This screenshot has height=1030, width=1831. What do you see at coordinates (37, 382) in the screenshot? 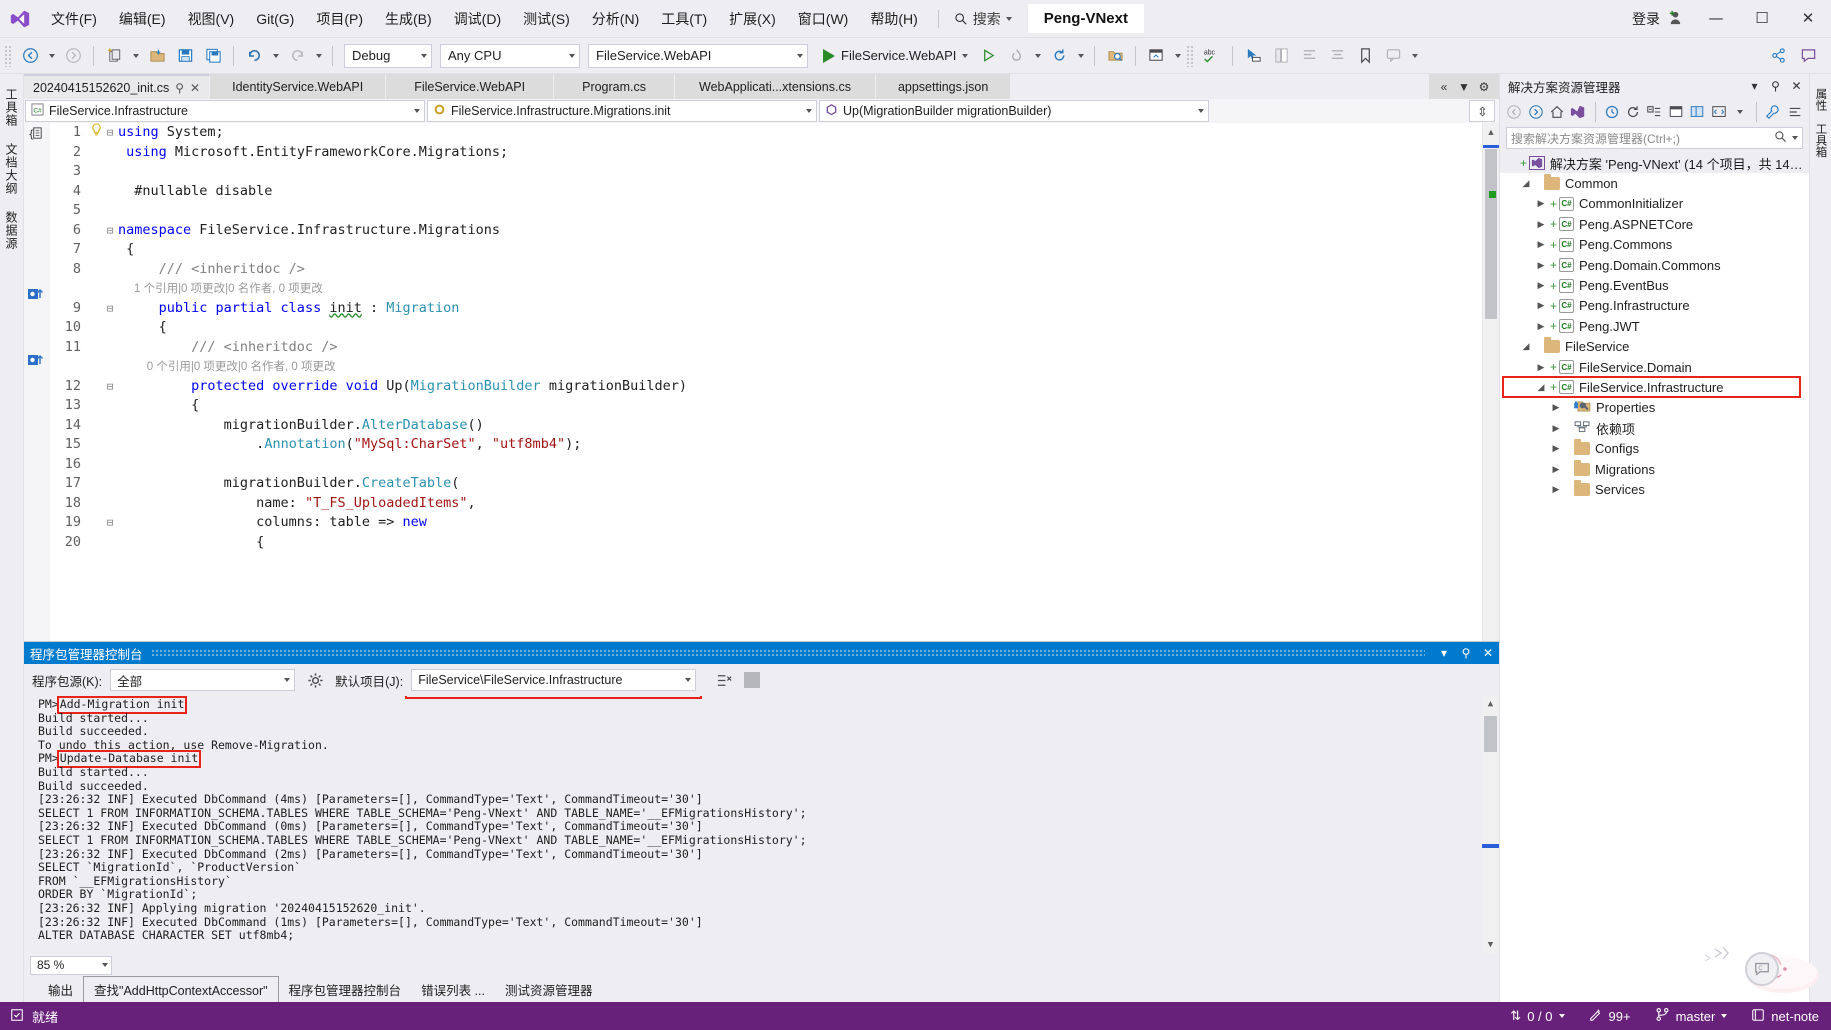
I see `editor-glyph-margin: {` at bounding box center [37, 382].